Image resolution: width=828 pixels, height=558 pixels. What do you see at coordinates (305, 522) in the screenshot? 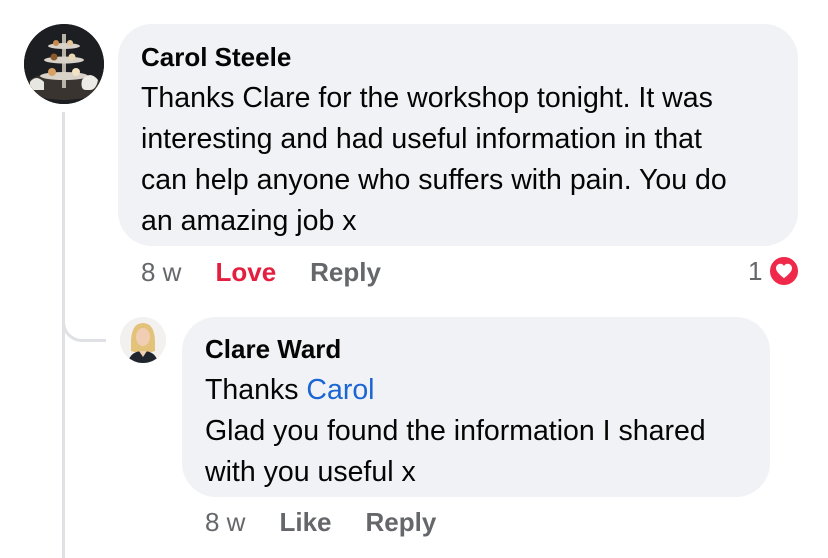
I see `like-button: Like` at bounding box center [305, 522].